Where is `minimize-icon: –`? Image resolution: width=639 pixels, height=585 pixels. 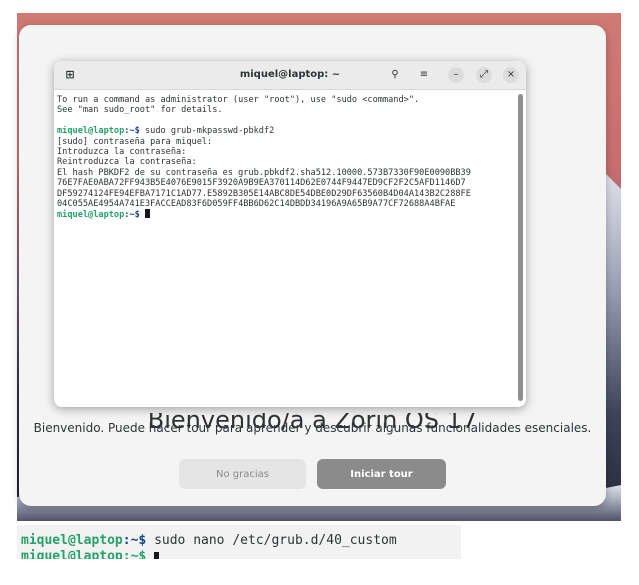
minimize-icon: – is located at coordinates (456, 75).